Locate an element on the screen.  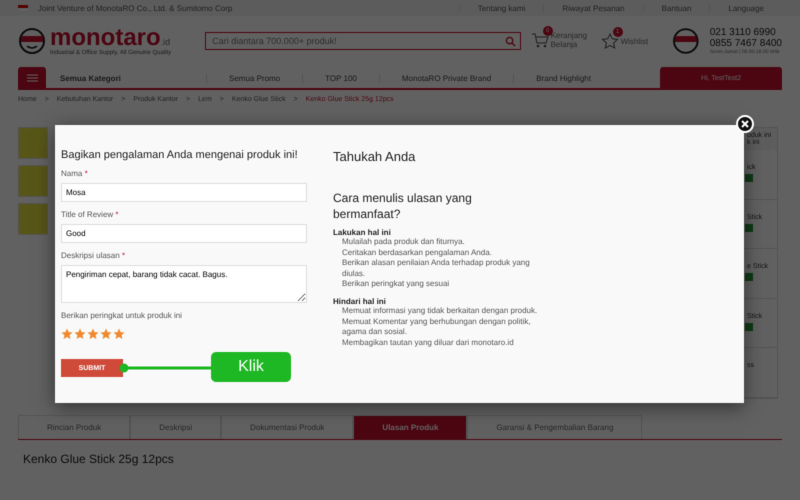
wishlist-link: Wishlist is located at coordinates (634, 41).